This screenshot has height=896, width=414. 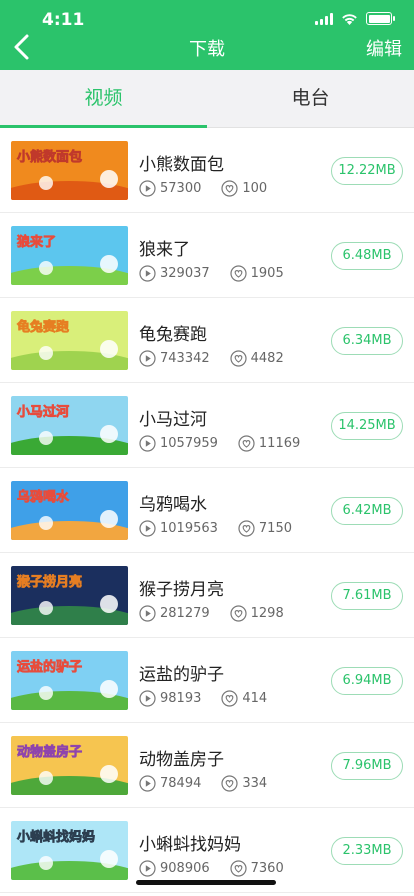 I want to click on list-item: 运盐的驴子 运盐的驴子 98193 414 6.94MB, so click(x=207, y=680).